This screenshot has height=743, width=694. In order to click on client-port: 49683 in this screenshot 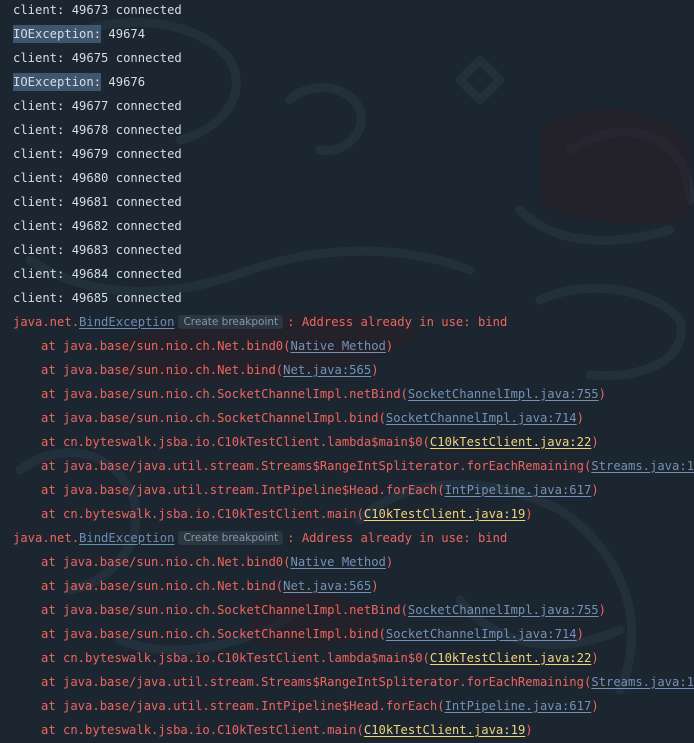, I will do `click(90, 250)`.